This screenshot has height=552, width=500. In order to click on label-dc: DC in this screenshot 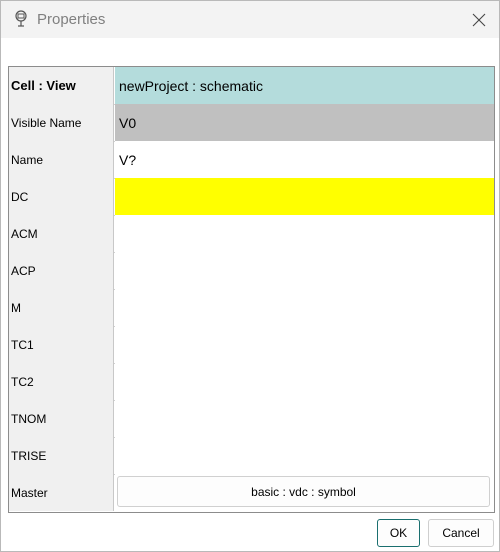, I will do `click(61, 196)`.